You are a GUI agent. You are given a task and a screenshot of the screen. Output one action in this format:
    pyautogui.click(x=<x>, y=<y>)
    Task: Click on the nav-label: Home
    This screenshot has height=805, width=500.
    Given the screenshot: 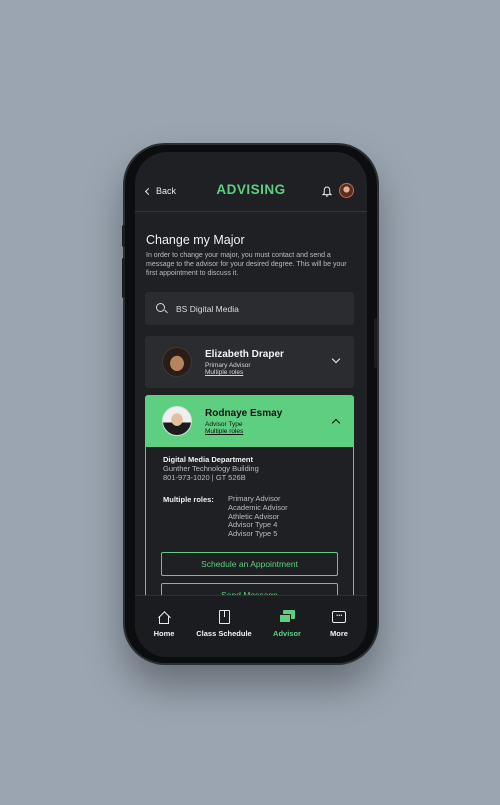 What is the action you would take?
    pyautogui.click(x=164, y=633)
    